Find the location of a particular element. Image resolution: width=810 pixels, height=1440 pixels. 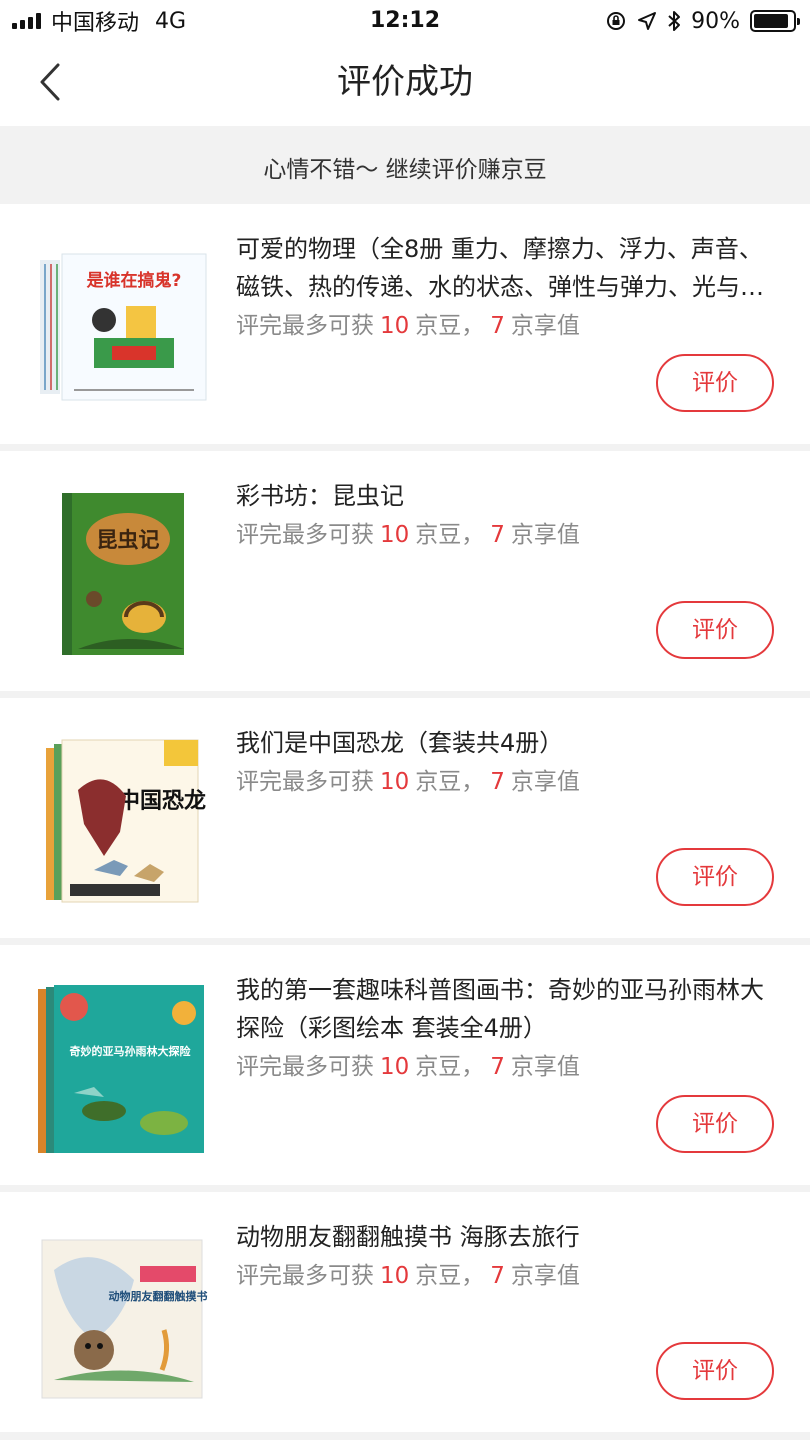

battery-icon is located at coordinates (775, 21).